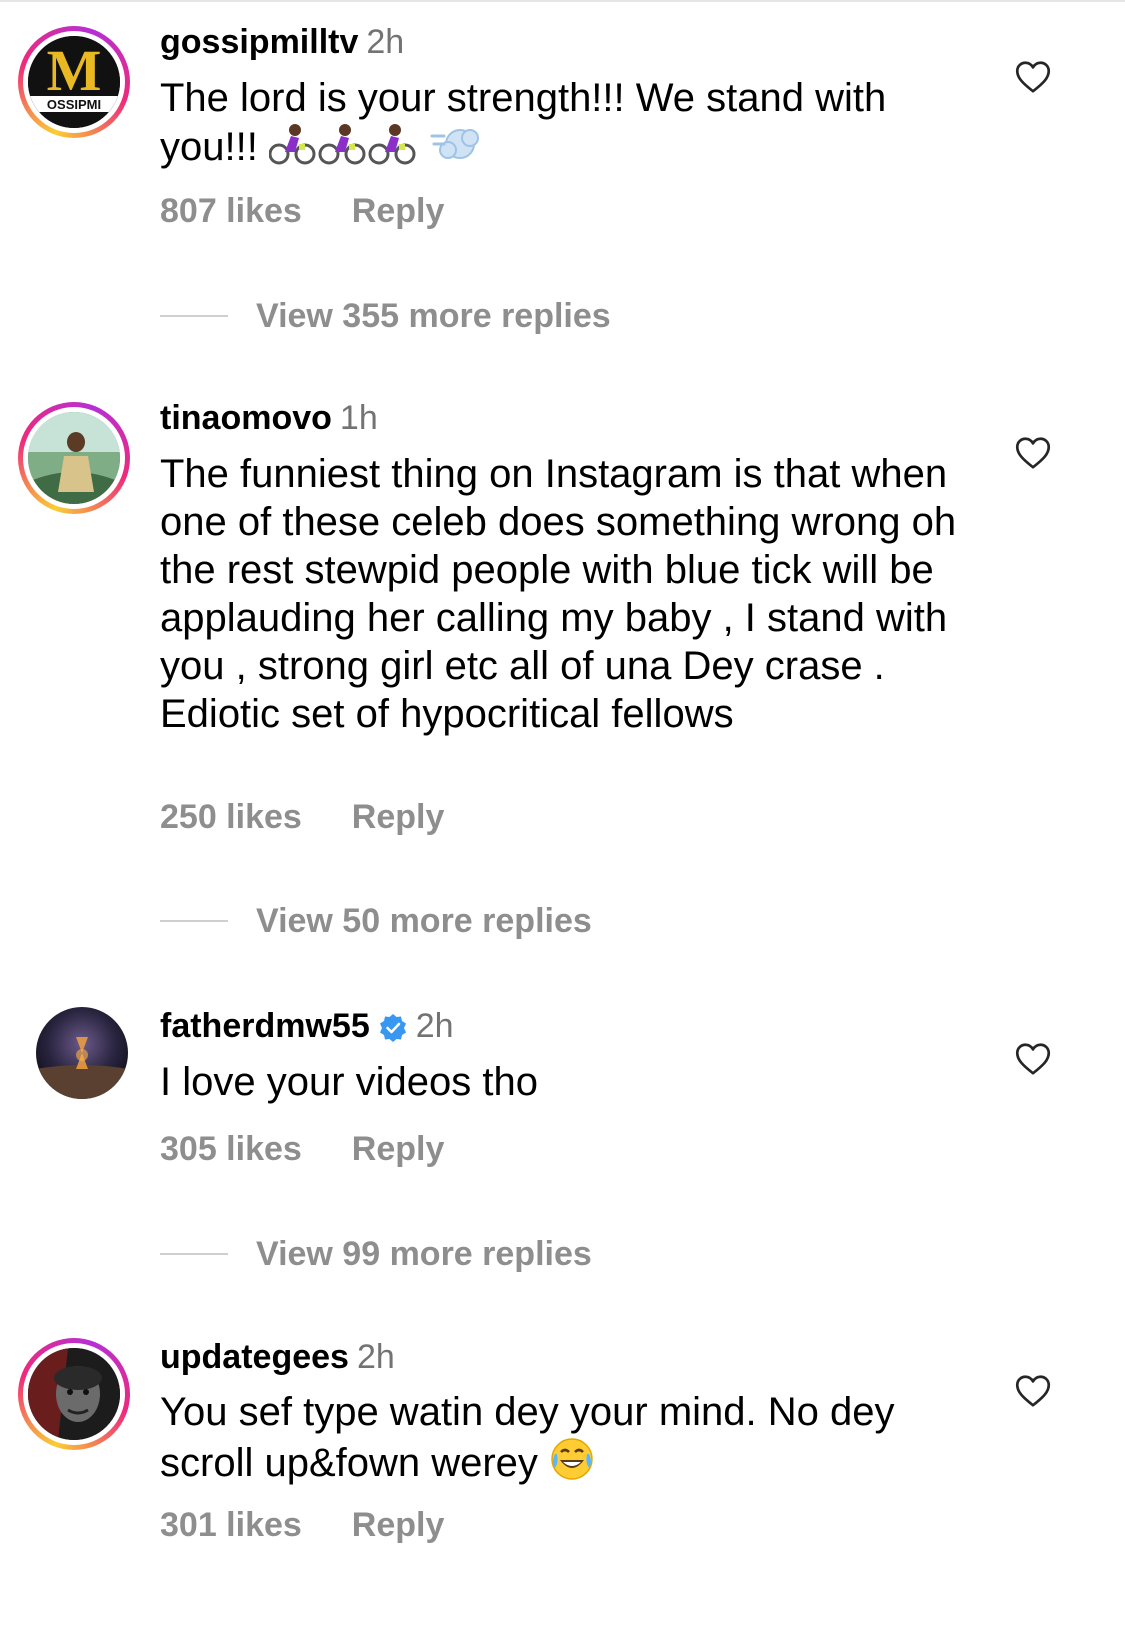 This screenshot has height=1640, width=1125. Describe the element at coordinates (510, 1254) in the screenshot. I see `view-more-replies: View 99 more replies` at that location.